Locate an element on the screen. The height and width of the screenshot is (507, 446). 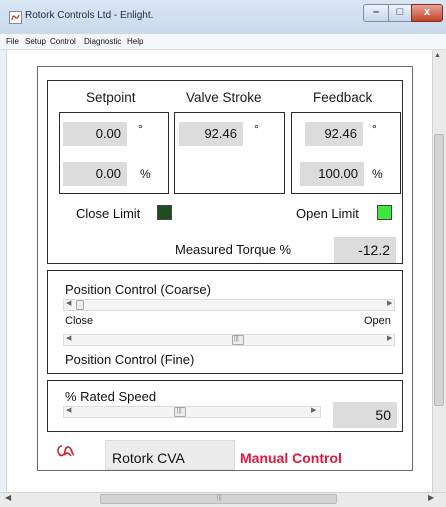
feedback-header: Feedback is located at coordinates (343, 97).